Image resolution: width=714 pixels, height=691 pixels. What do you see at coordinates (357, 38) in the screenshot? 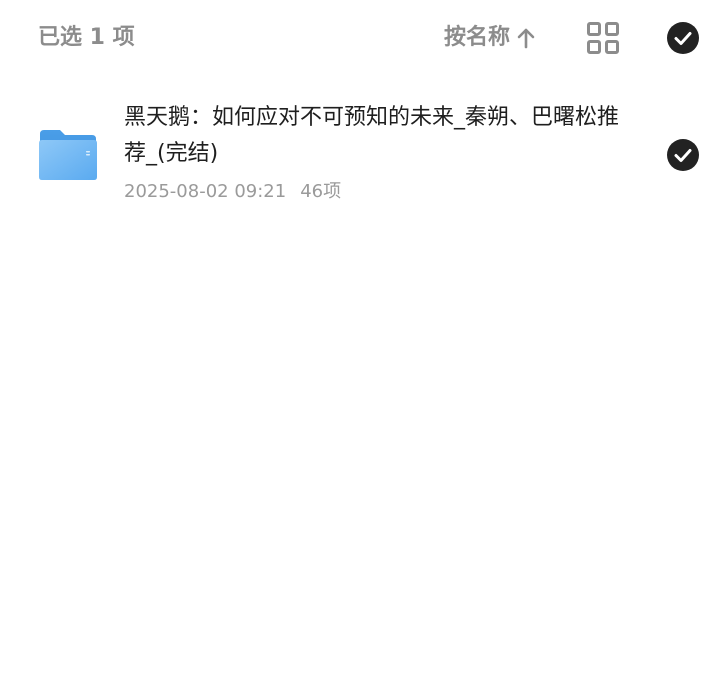
I see `selection-toolbar: 已选 1 项 按名称` at bounding box center [357, 38].